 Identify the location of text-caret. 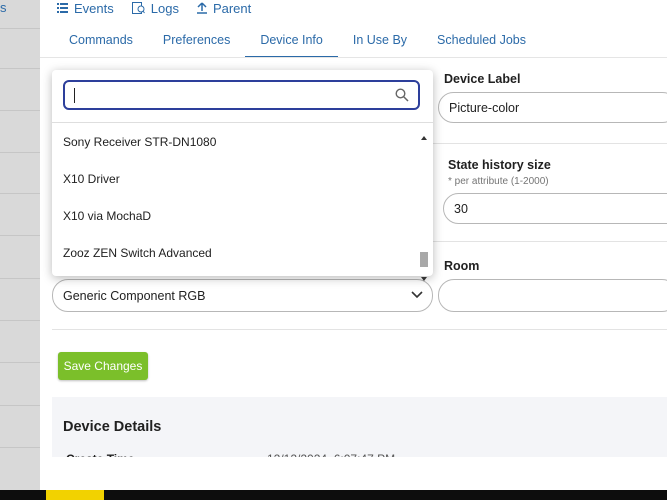
(74, 95).